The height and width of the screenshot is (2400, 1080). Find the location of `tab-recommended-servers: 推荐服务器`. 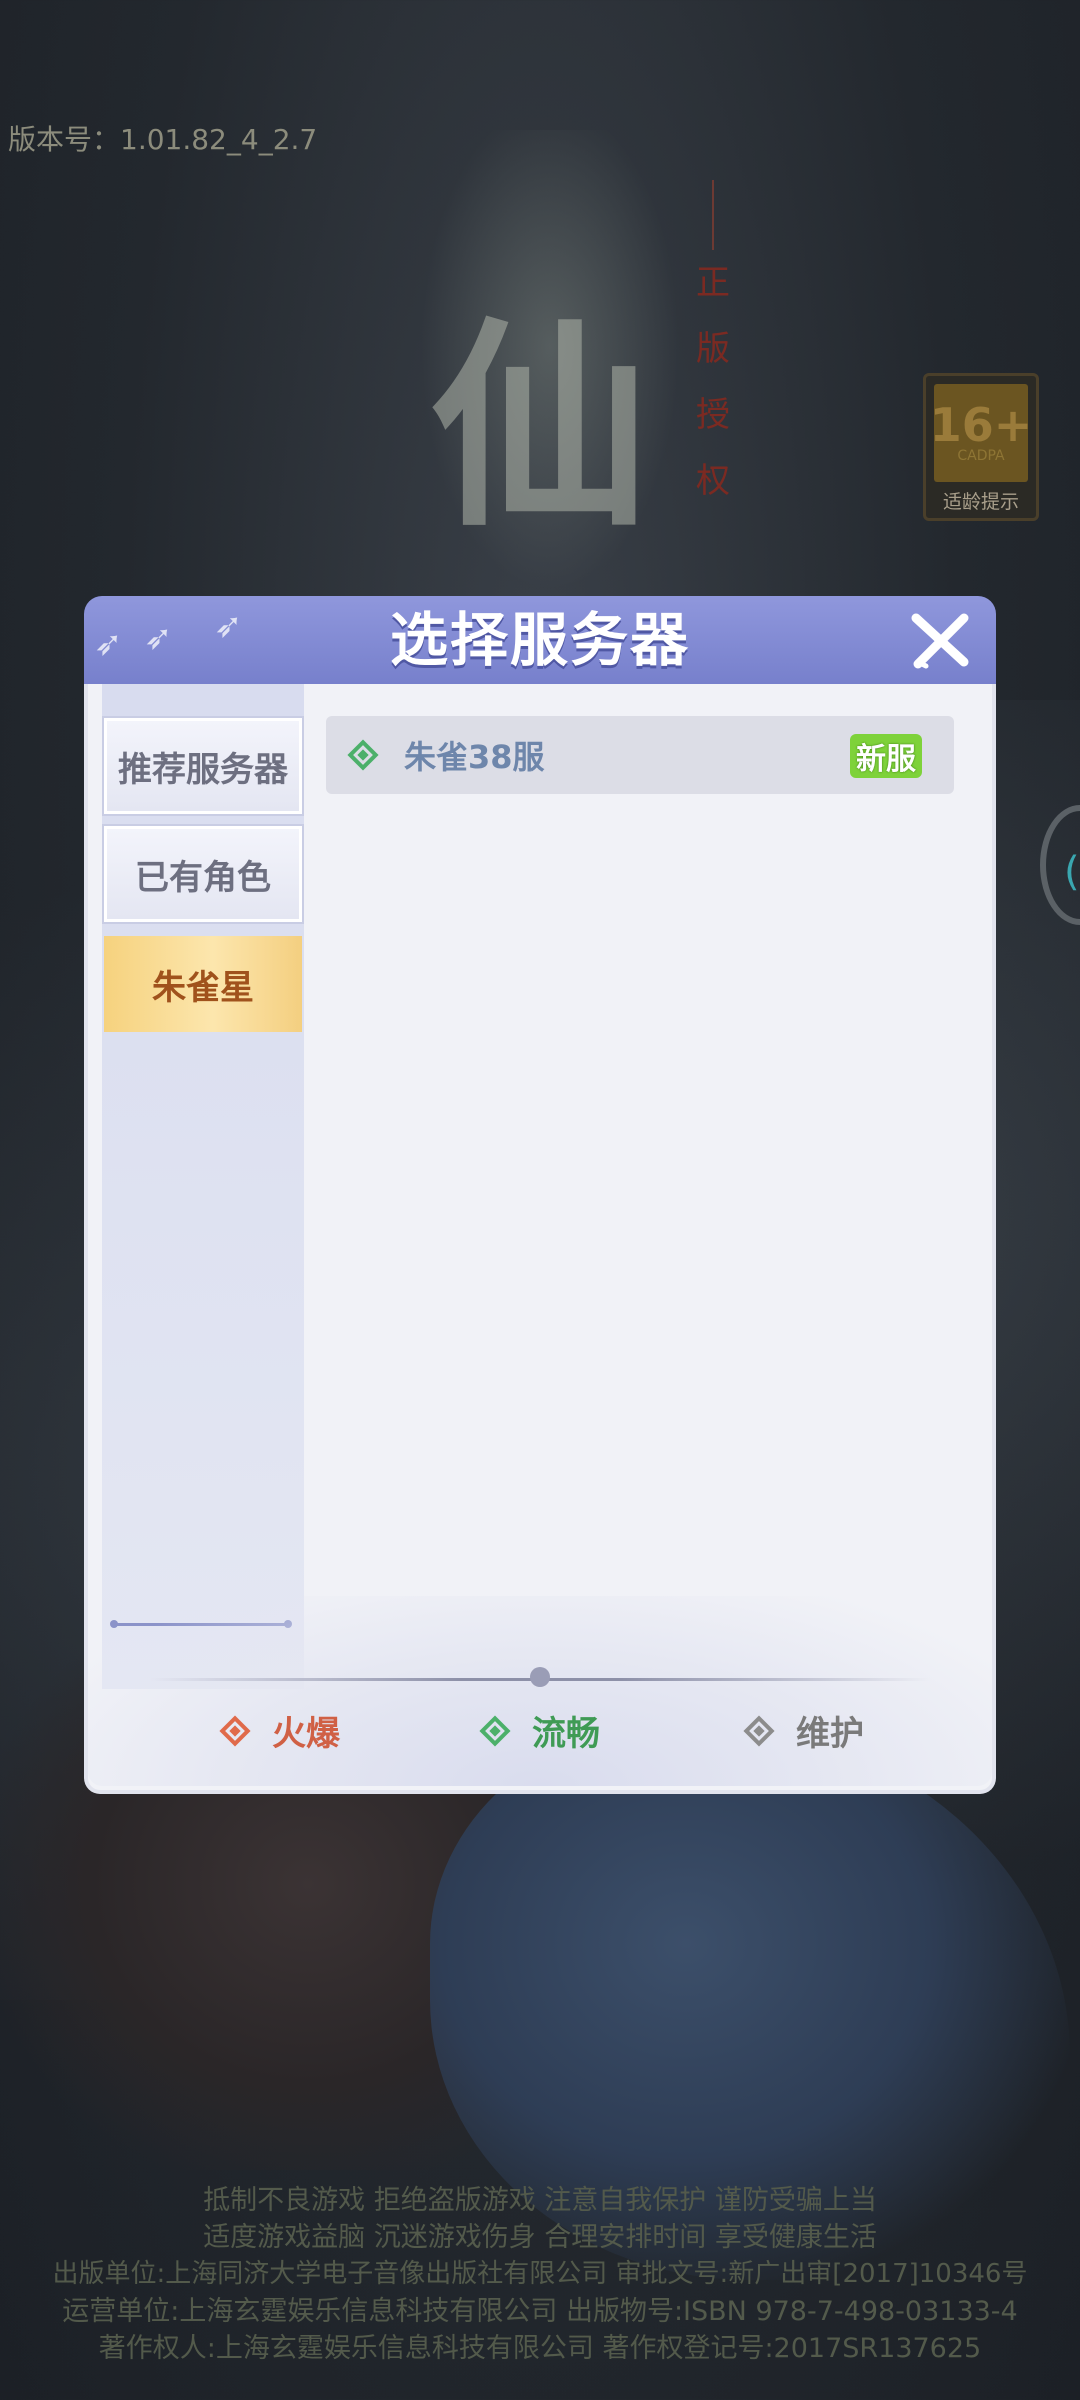

tab-recommended-servers: 推荐服务器 is located at coordinates (203, 766).